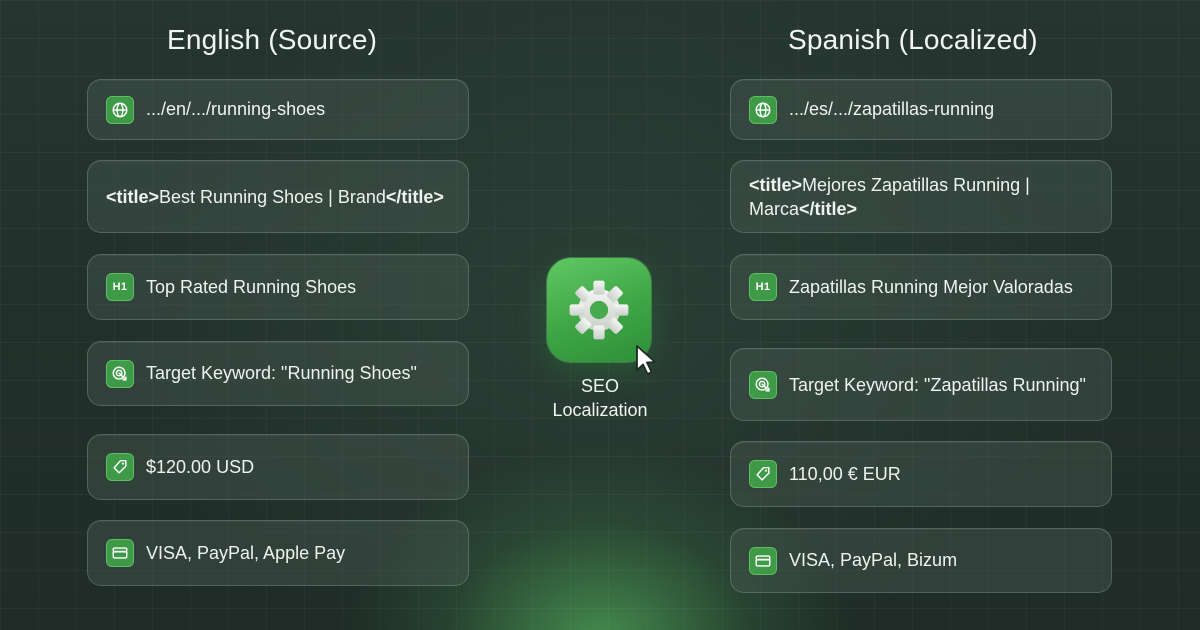 The width and height of the screenshot is (1200, 630). Describe the element at coordinates (600, 398) in the screenshot. I see `seo-localization-label: SEO Localization` at that location.